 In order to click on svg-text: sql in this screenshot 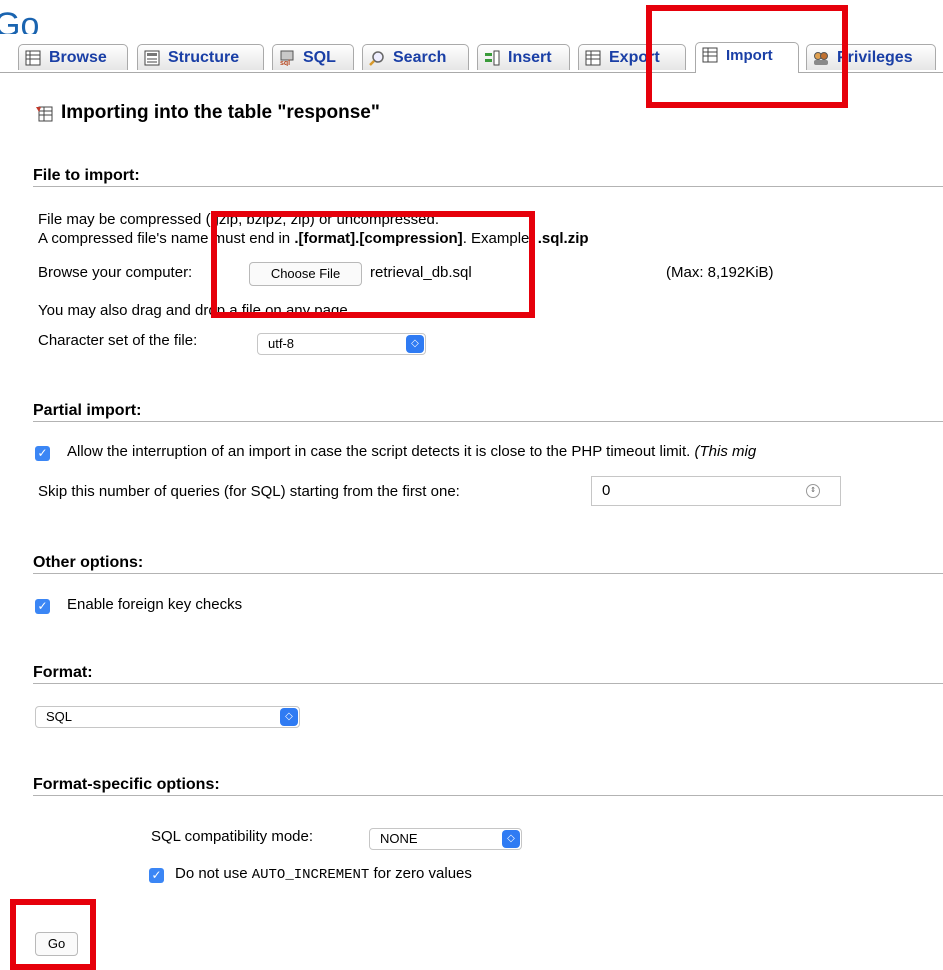, I will do `click(285, 63)`.